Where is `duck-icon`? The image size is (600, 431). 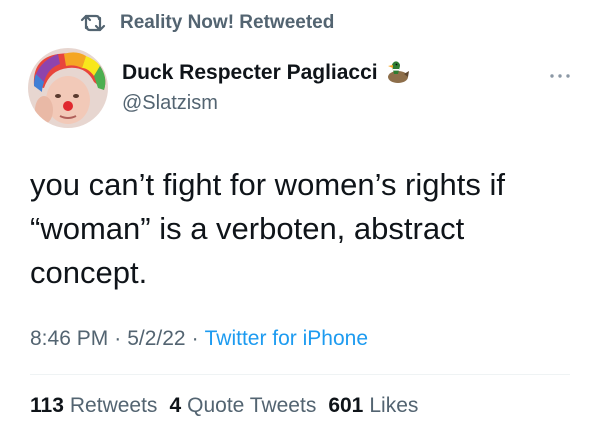 duck-icon is located at coordinates (396, 73).